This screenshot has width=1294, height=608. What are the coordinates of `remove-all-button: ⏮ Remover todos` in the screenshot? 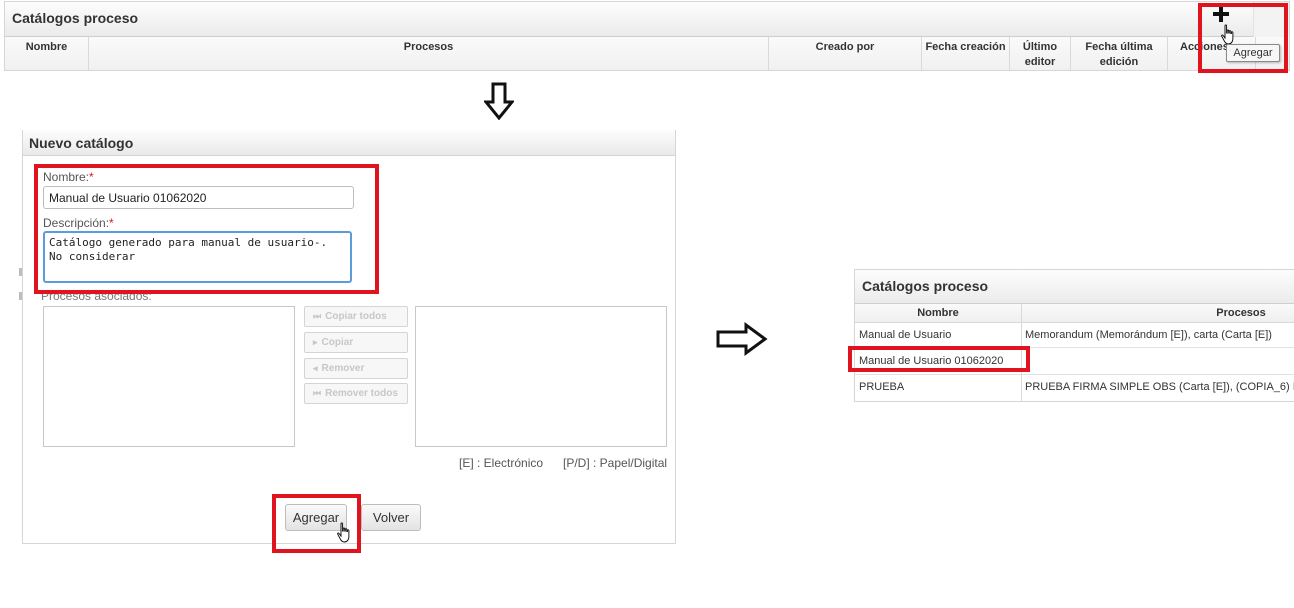 It's located at (356, 393).